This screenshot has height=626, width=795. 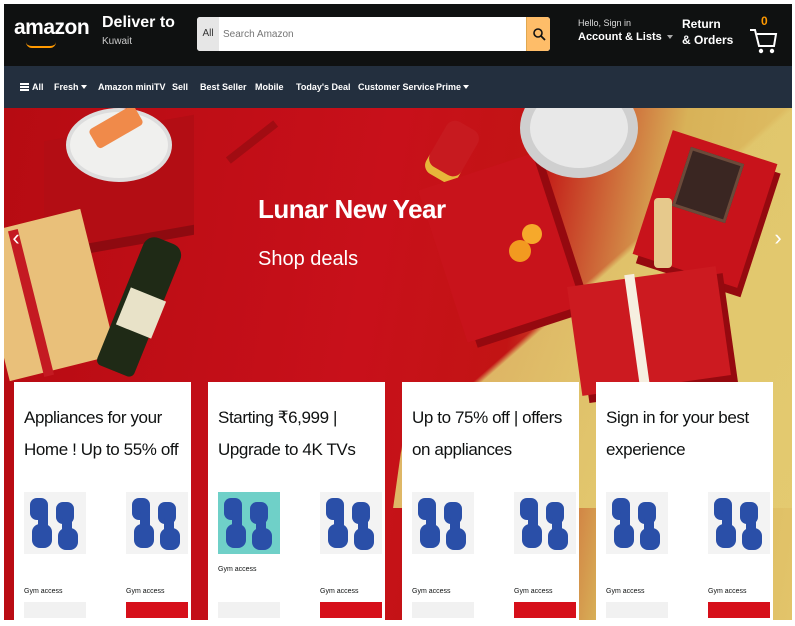 I want to click on nav-item-fresh: Fresh, so click(x=70, y=87).